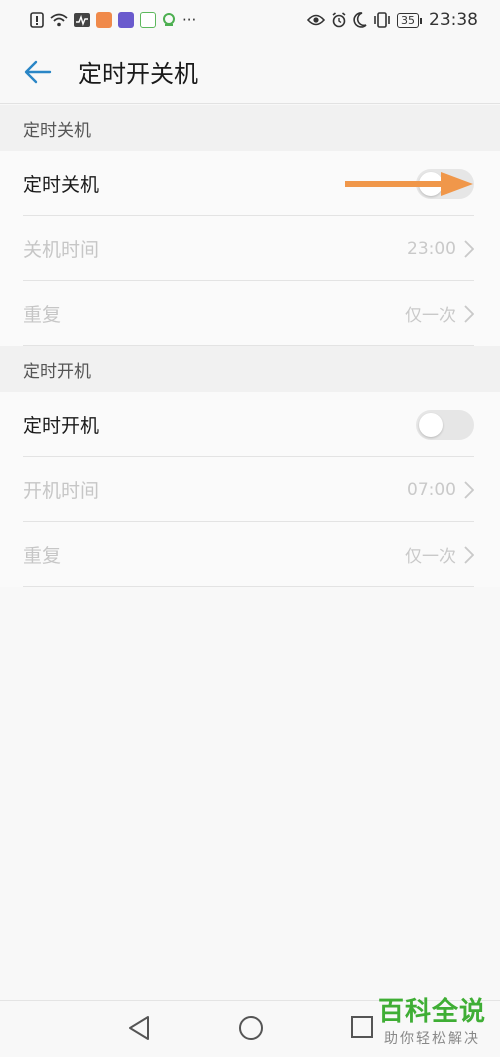 This screenshot has width=500, height=1057. I want to click on alert-icon, so click(37, 20).